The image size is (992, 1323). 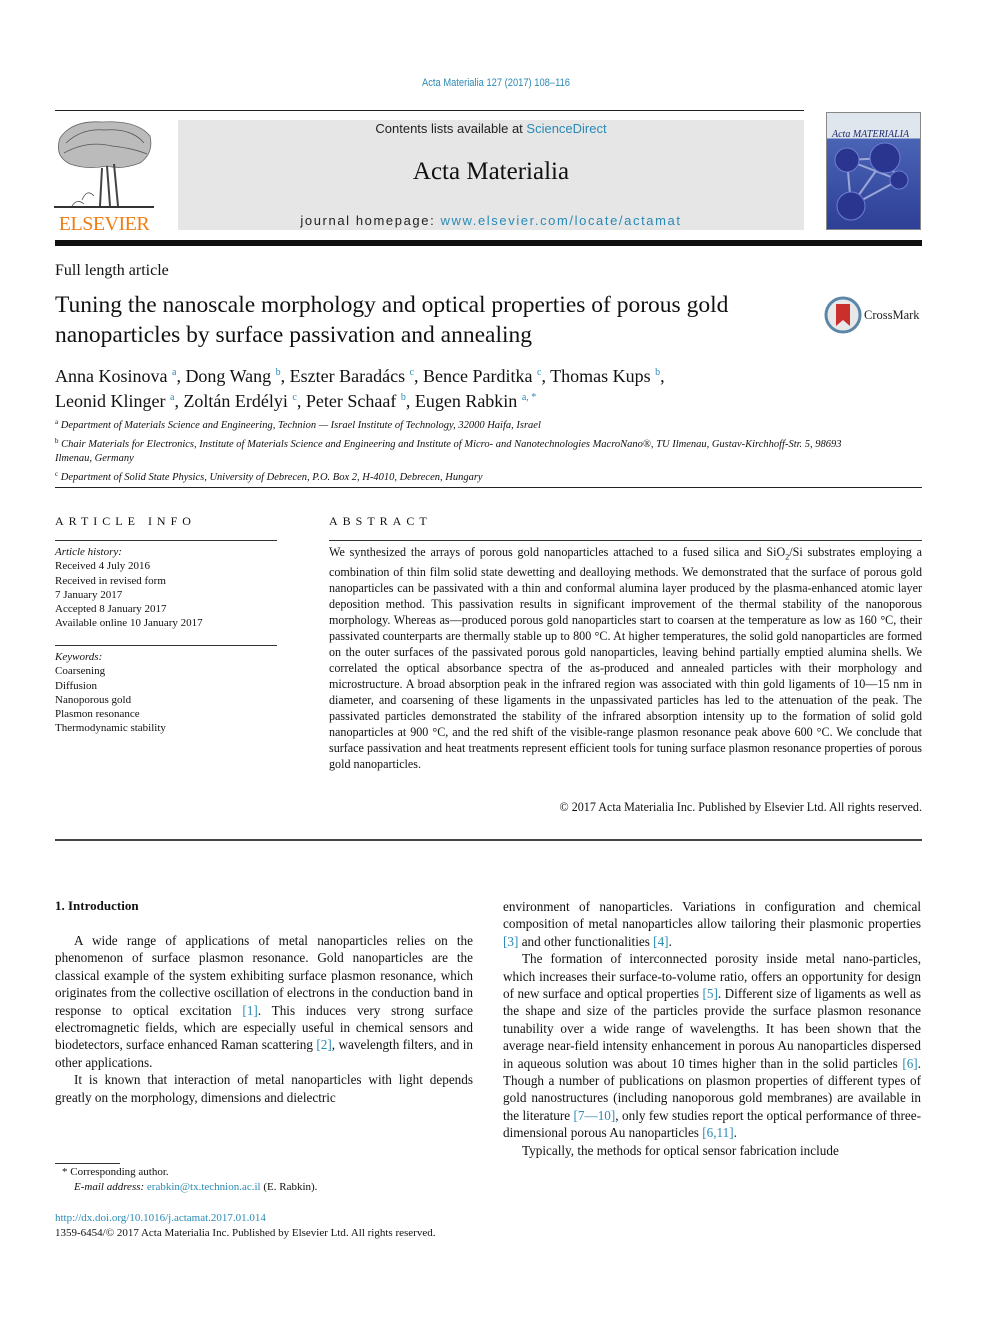 What do you see at coordinates (239, 401) in the screenshot?
I see `author: Zoltán Erdélyi c` at bounding box center [239, 401].